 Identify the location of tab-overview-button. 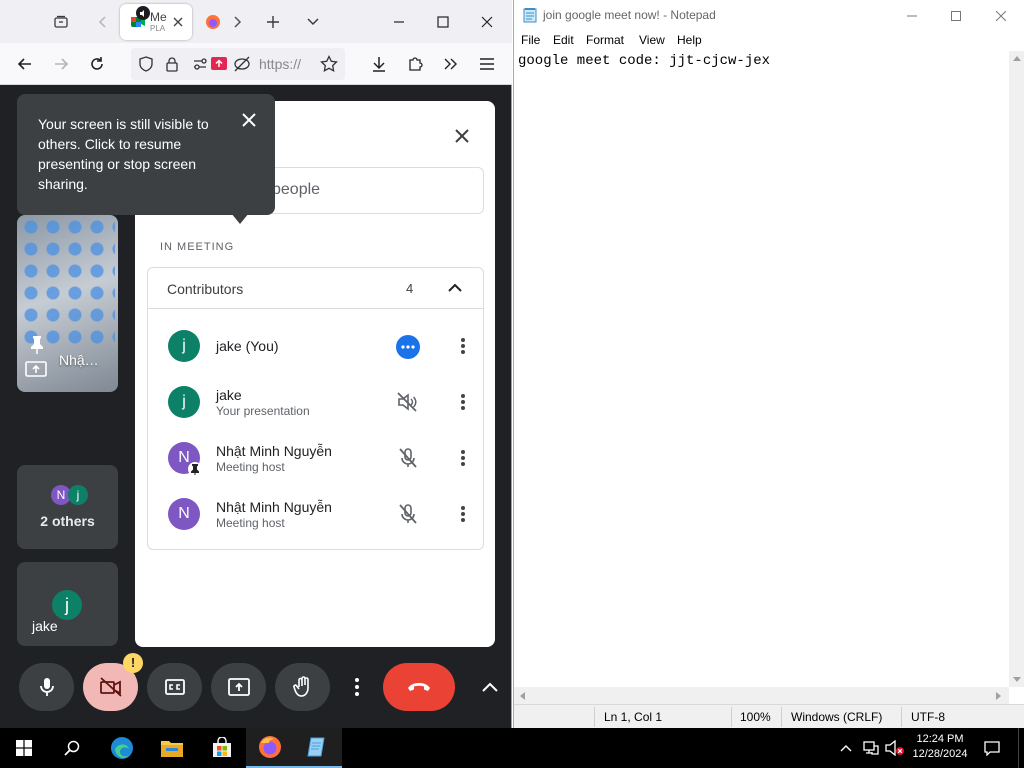
(61, 21).